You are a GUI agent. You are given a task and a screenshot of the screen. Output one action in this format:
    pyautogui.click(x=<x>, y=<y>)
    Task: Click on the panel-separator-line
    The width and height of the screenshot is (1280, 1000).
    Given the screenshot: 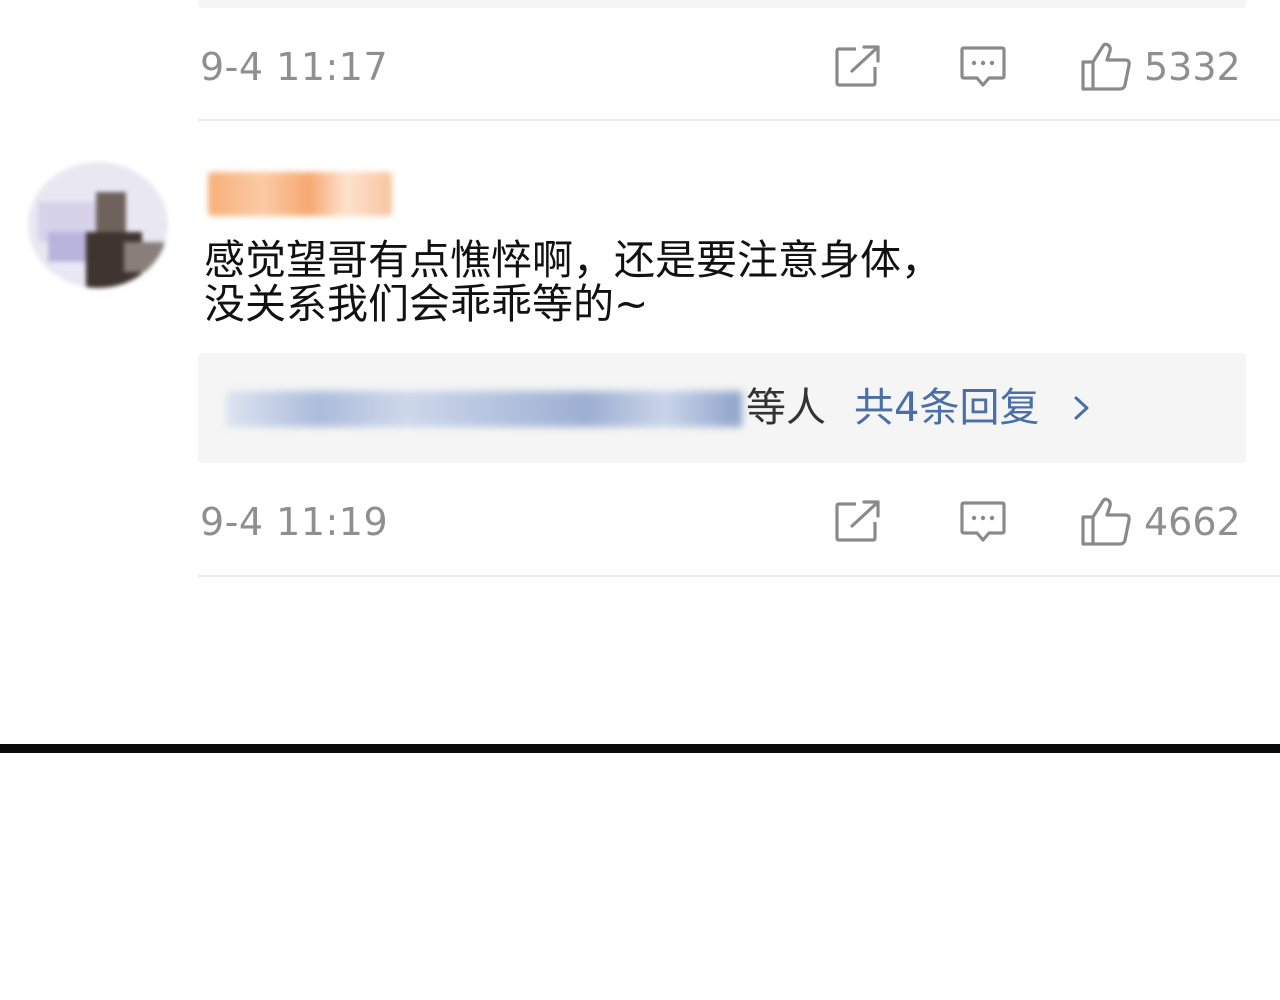 What is the action you would take?
    pyautogui.click(x=640, y=748)
    